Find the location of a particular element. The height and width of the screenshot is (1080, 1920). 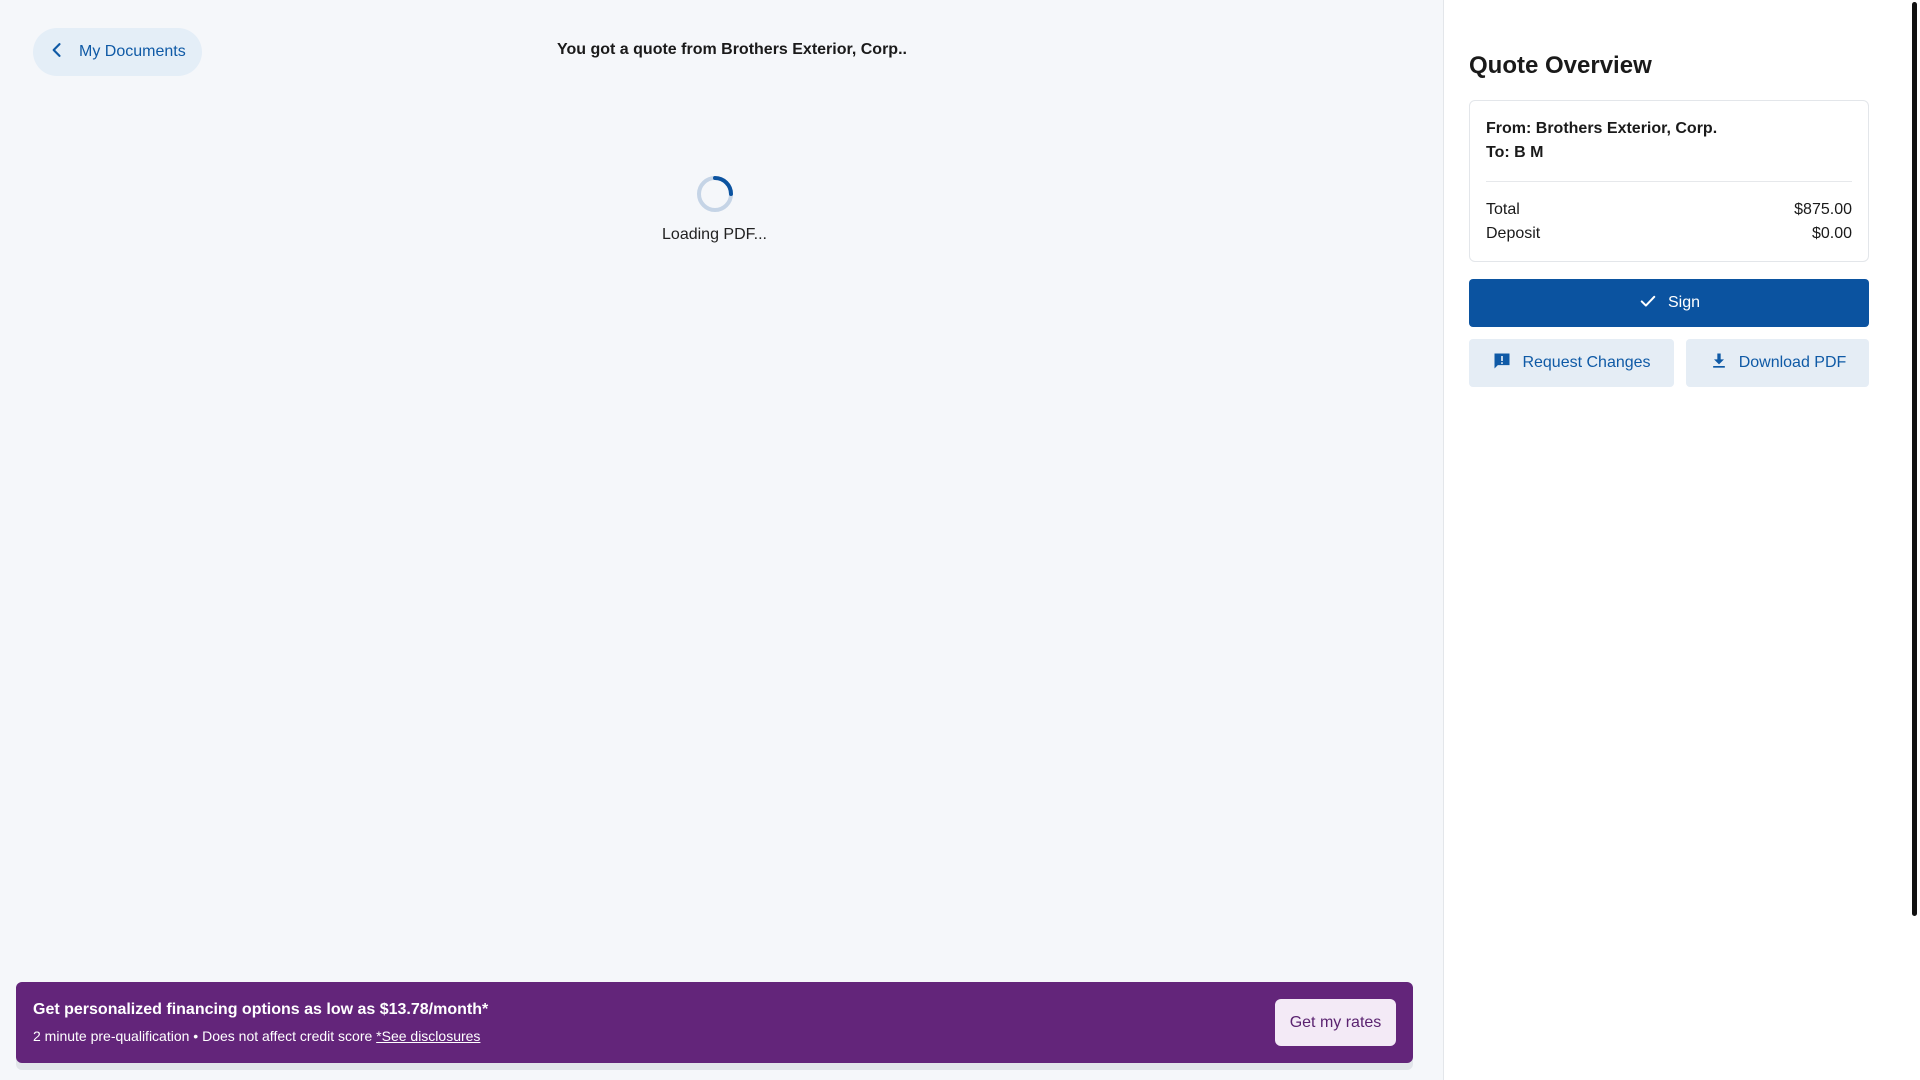

total-value: $875.00 is located at coordinates (1823, 209).